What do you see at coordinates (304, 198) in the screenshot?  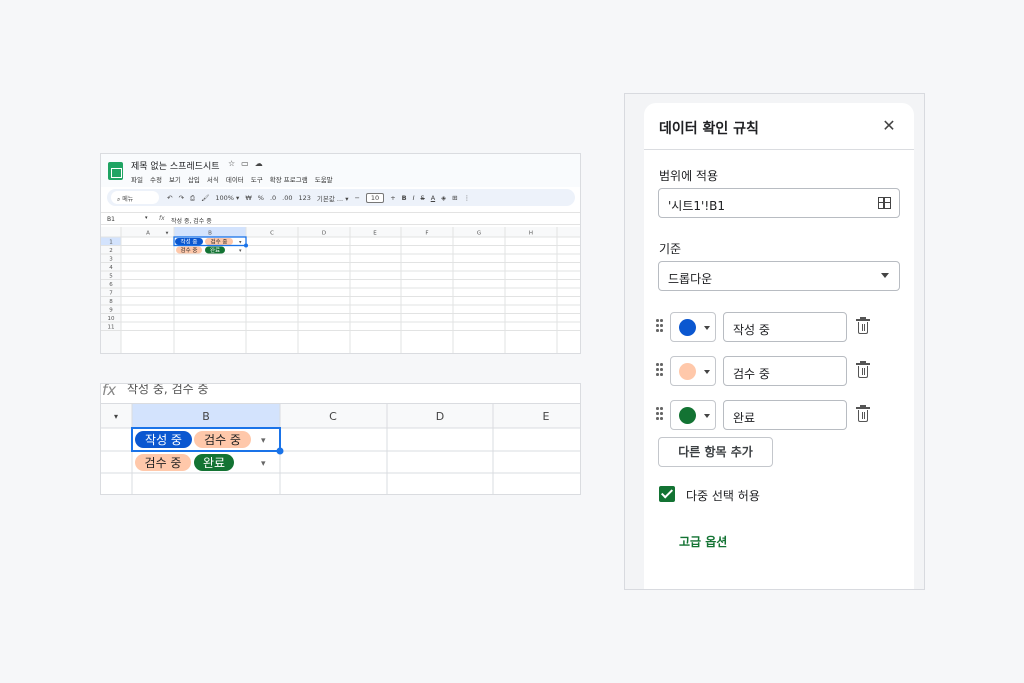 I see `number-format-button: 123` at bounding box center [304, 198].